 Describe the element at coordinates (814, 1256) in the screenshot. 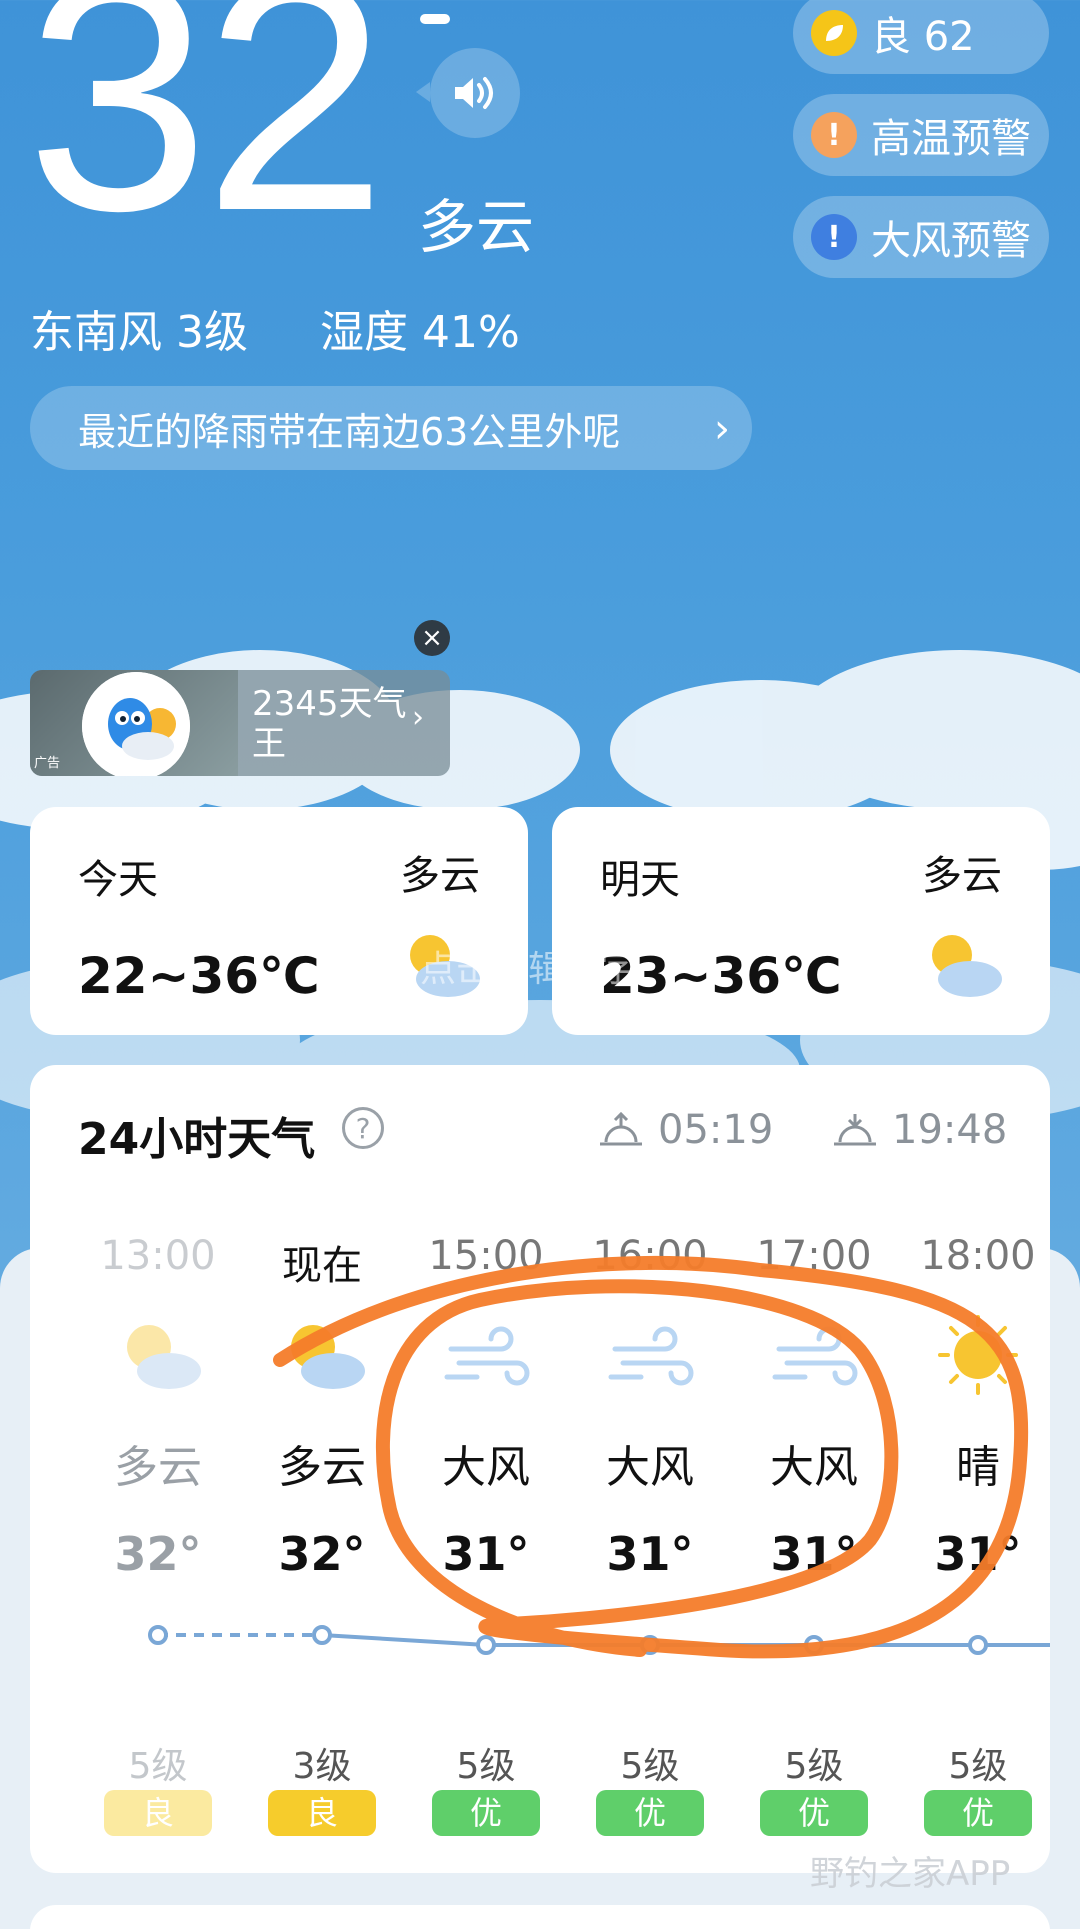

I see `hour-time: 17:00` at that location.